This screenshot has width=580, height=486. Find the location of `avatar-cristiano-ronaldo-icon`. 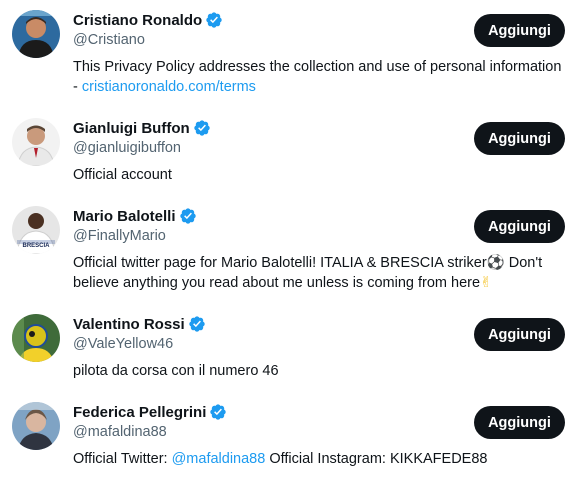

avatar-cristiano-ronaldo-icon is located at coordinates (36, 34).